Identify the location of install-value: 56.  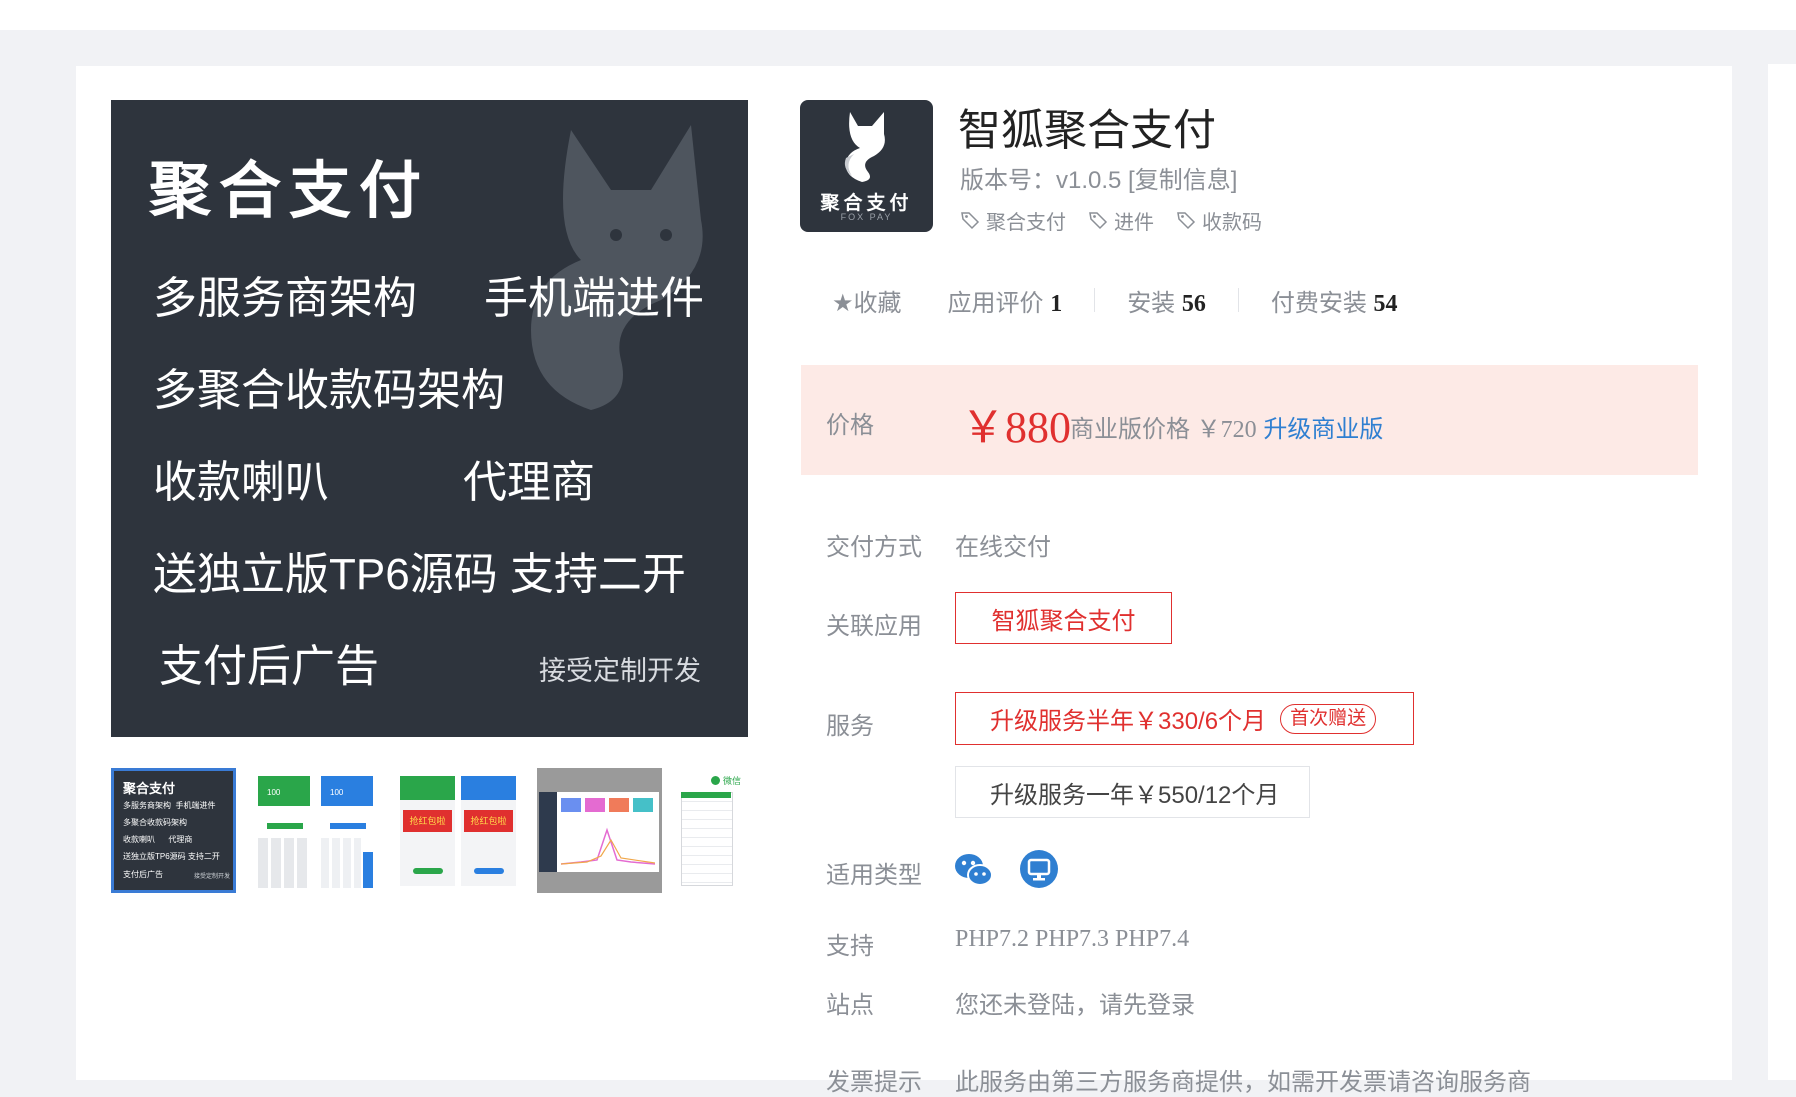
(1193, 303).